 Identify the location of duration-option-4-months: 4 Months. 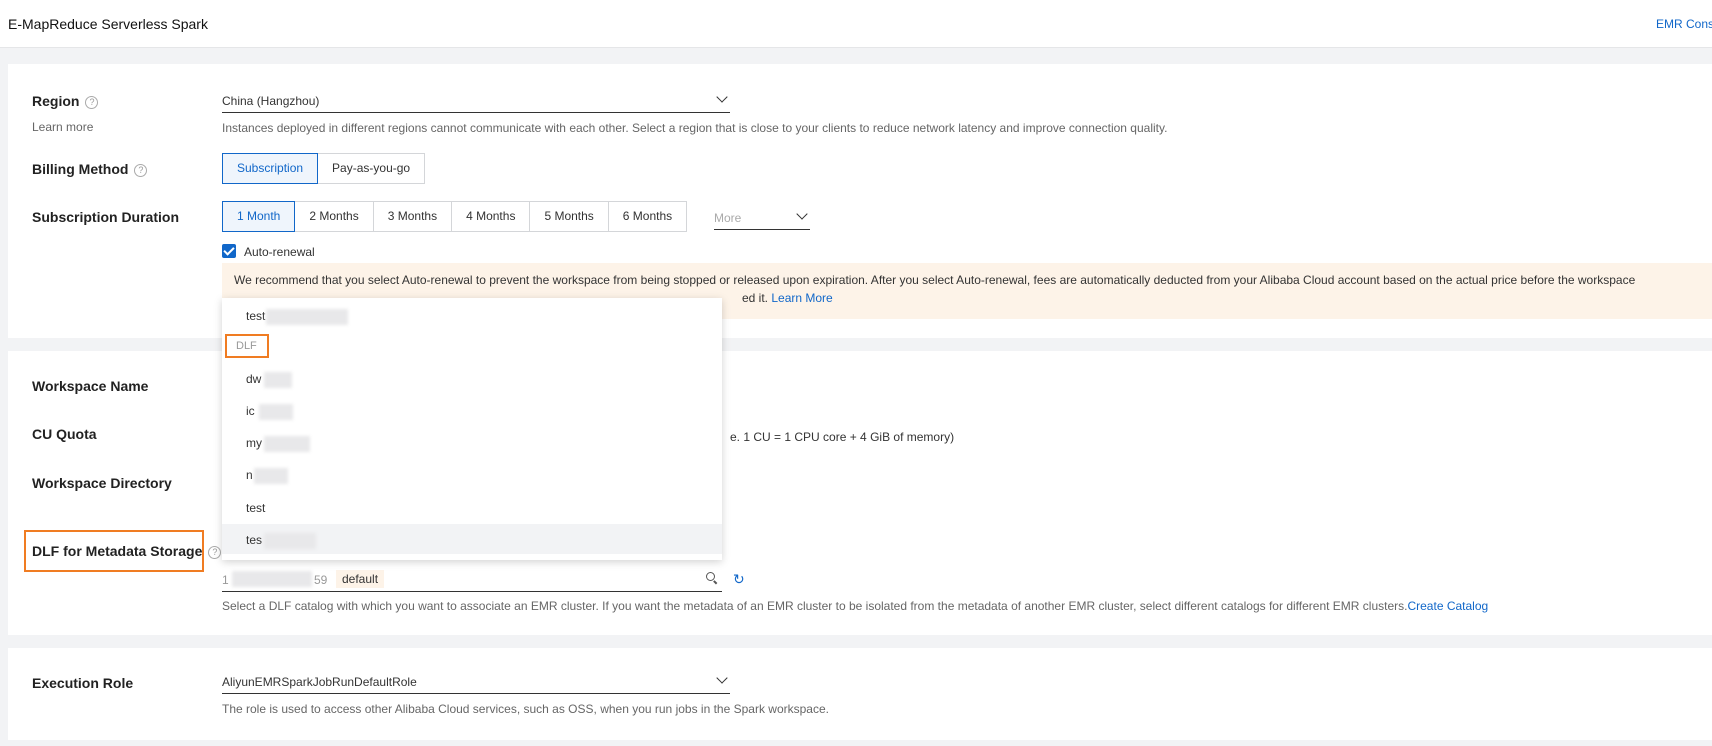
(491, 216).